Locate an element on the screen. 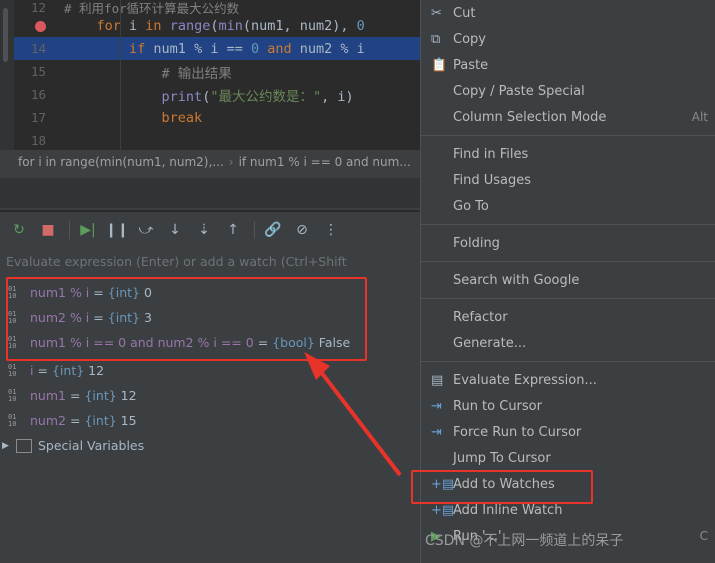  menu-item-label: Column Selection Mode is located at coordinates (530, 117).